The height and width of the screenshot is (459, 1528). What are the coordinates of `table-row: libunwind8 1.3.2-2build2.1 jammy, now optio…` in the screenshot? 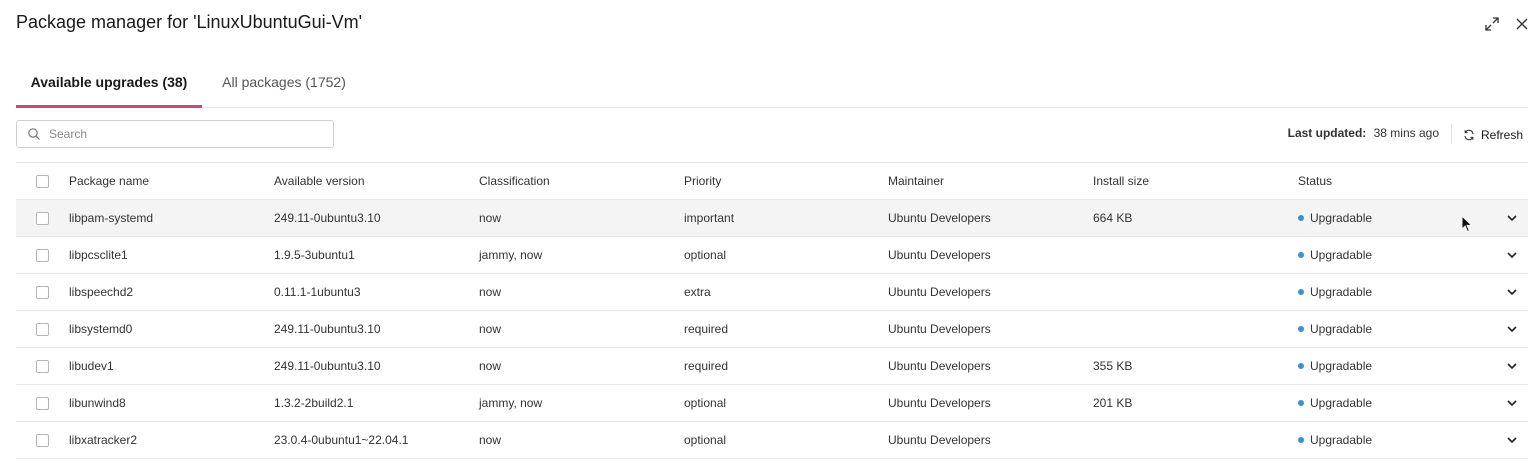 It's located at (772, 403).